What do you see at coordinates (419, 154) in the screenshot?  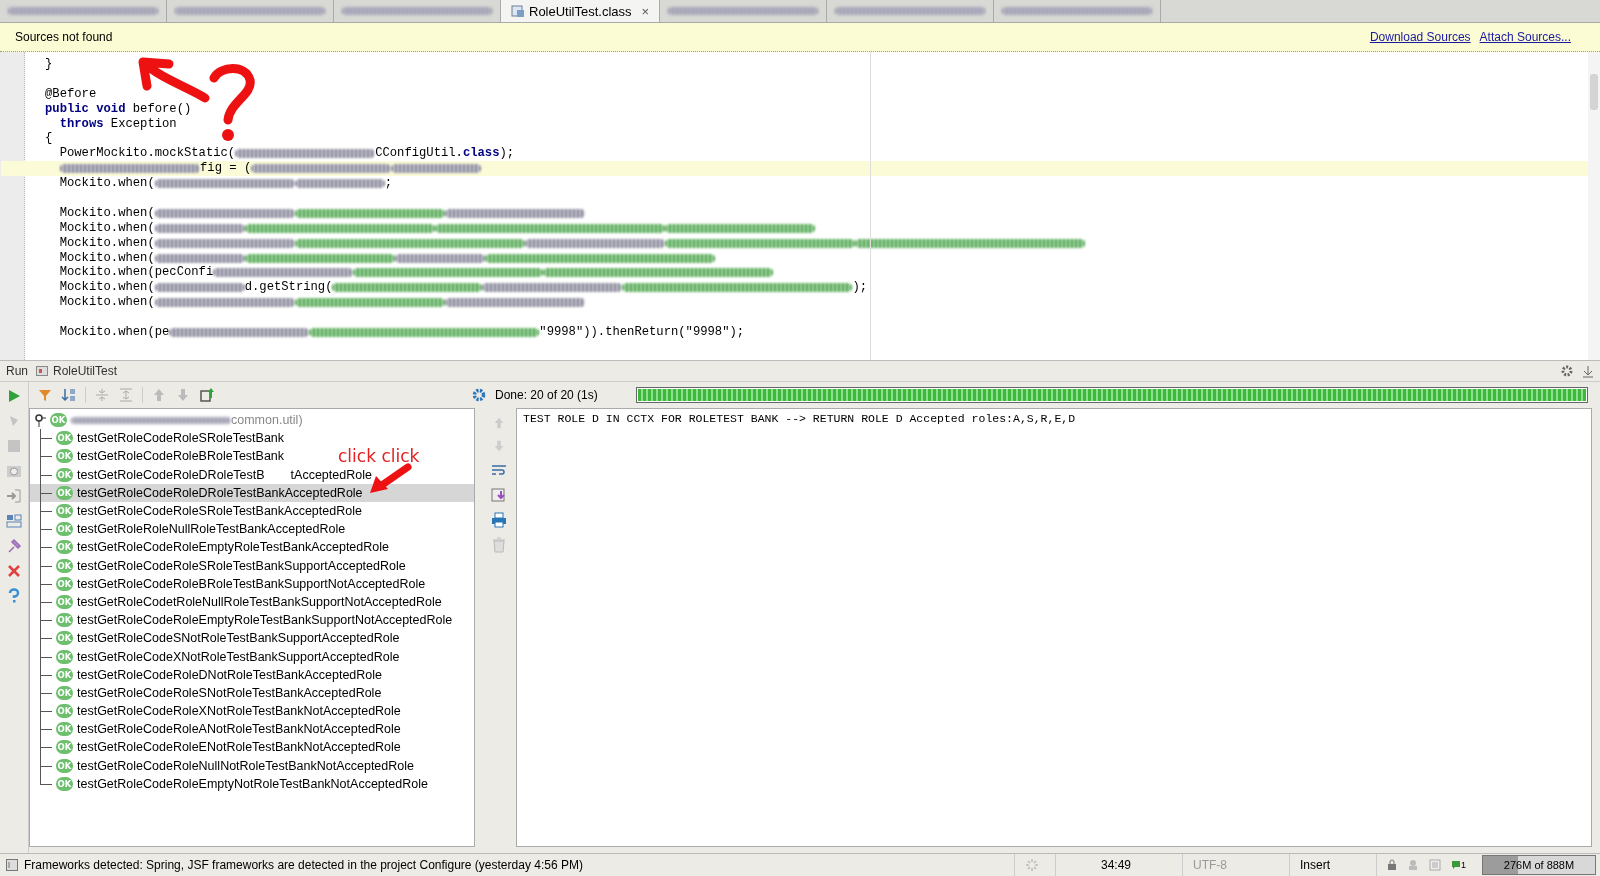 I see `code-text: CConfigUtil.` at bounding box center [419, 154].